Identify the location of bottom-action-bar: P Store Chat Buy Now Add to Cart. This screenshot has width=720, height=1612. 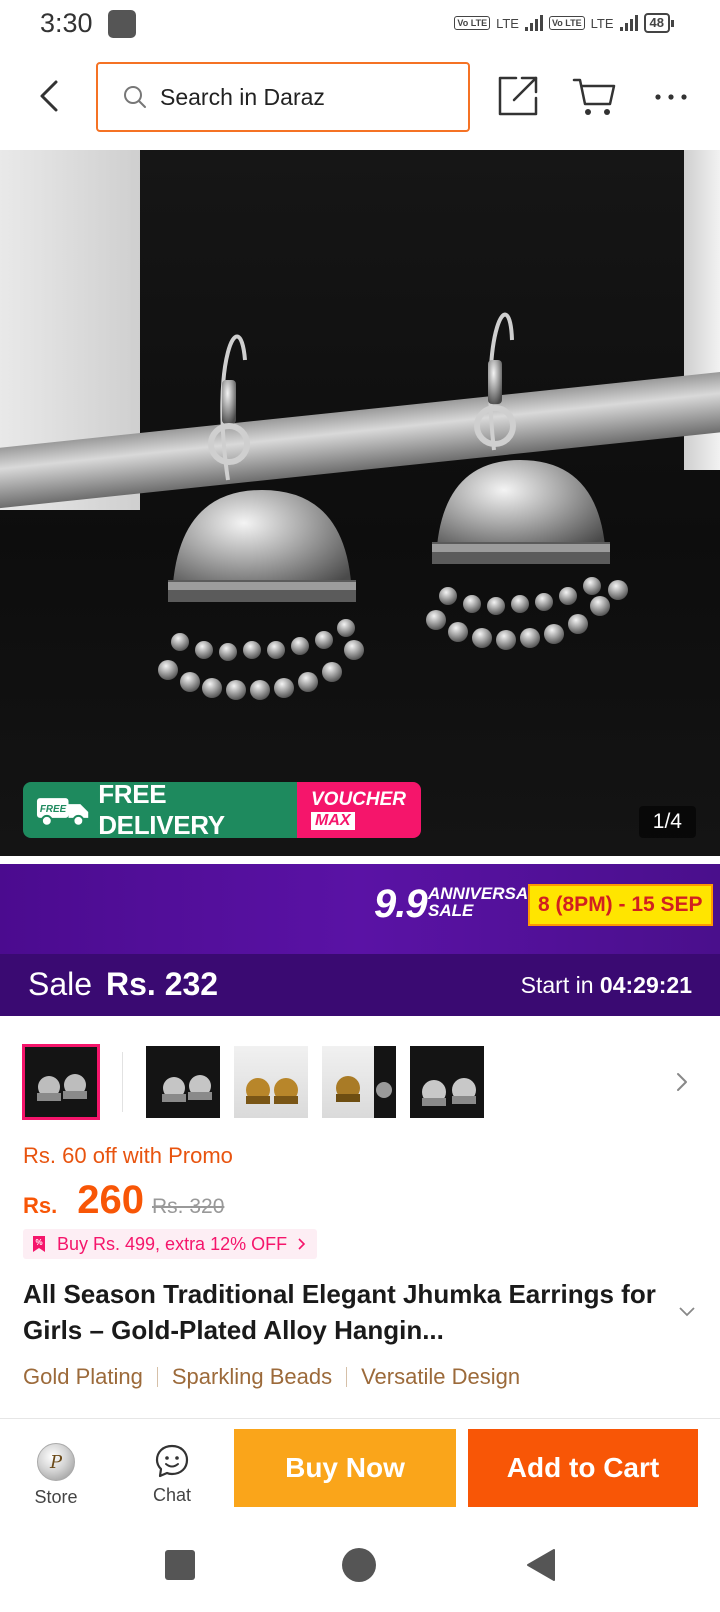
(360, 1472).